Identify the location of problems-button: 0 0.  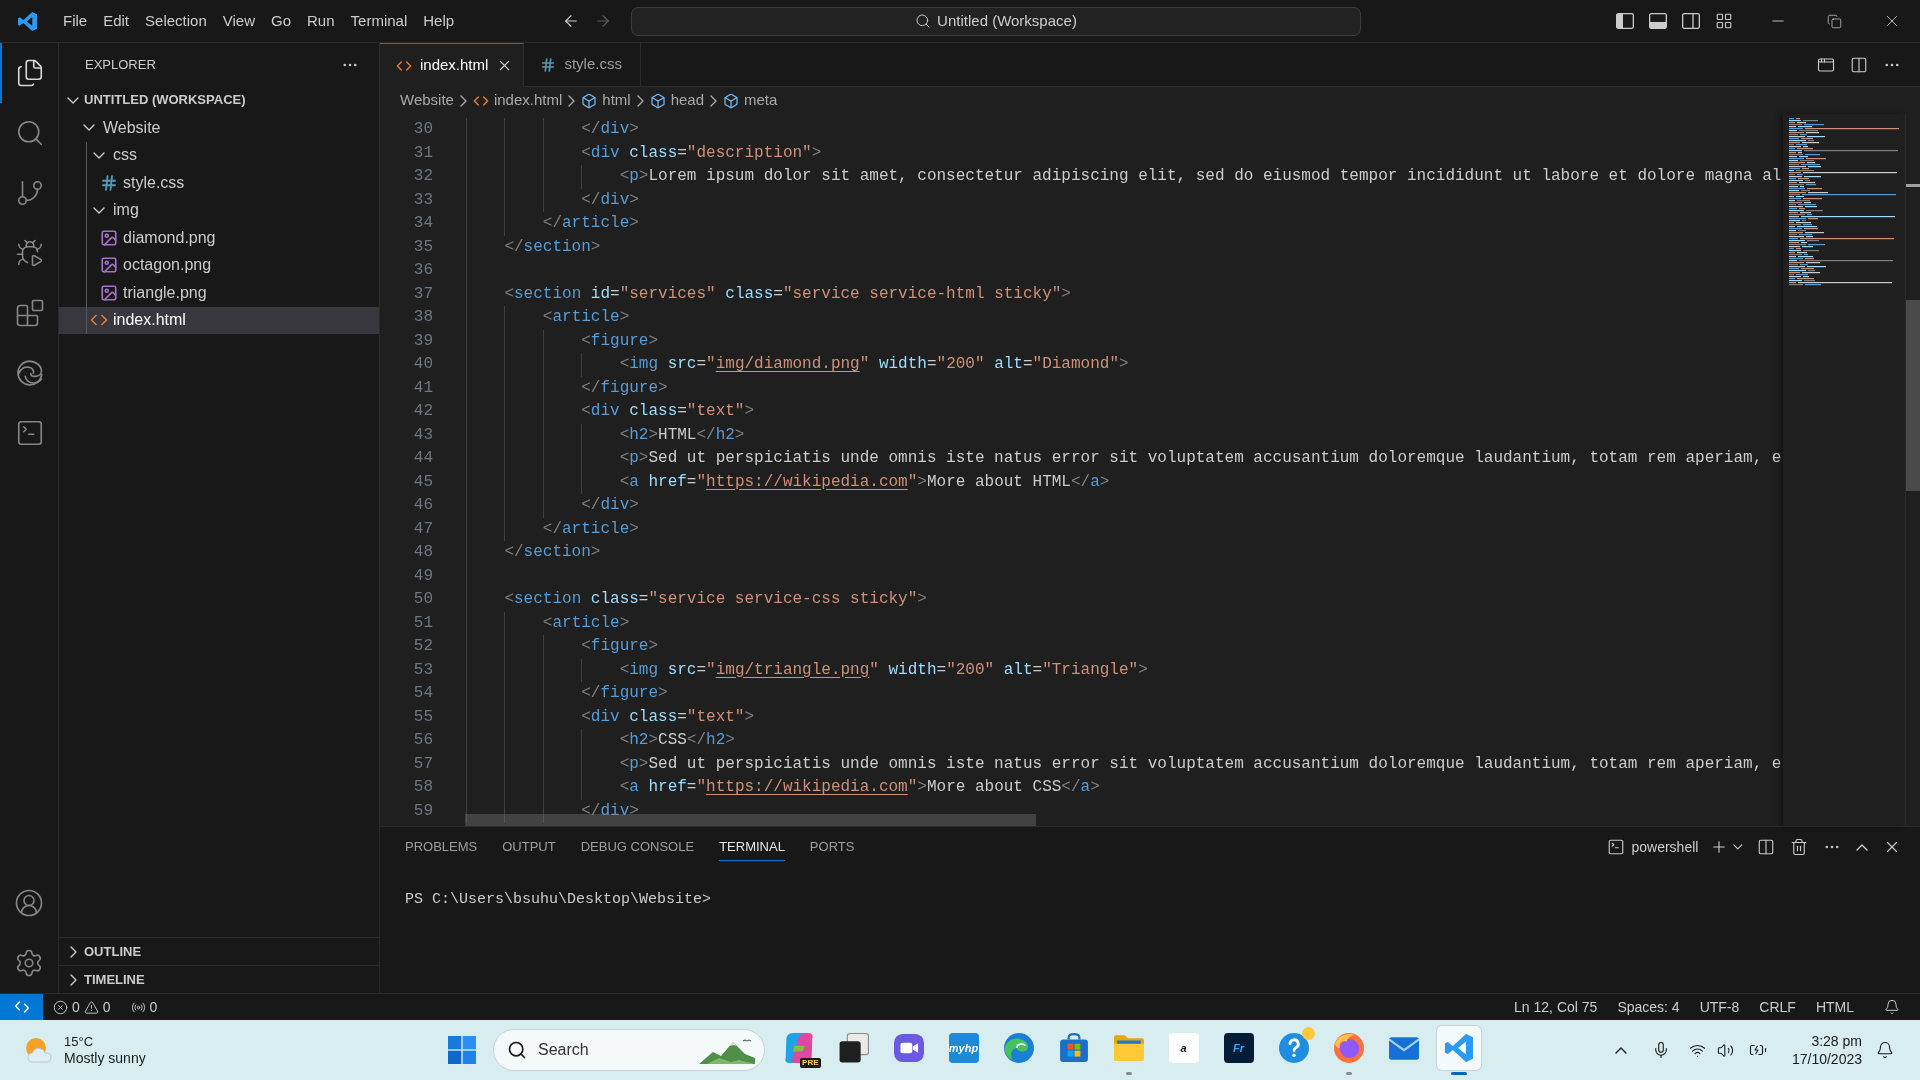
(82, 1007).